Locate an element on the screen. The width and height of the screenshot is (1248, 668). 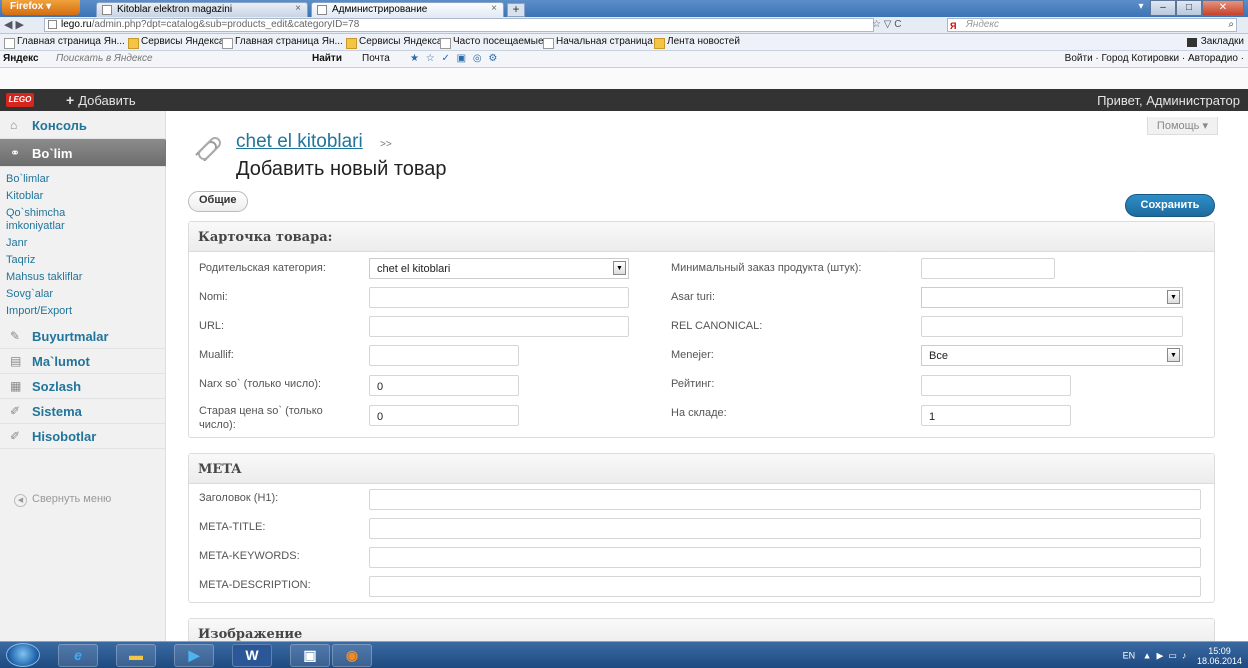
yandex-search-input: Поискать в Яндексе is located at coordinates (104, 58).